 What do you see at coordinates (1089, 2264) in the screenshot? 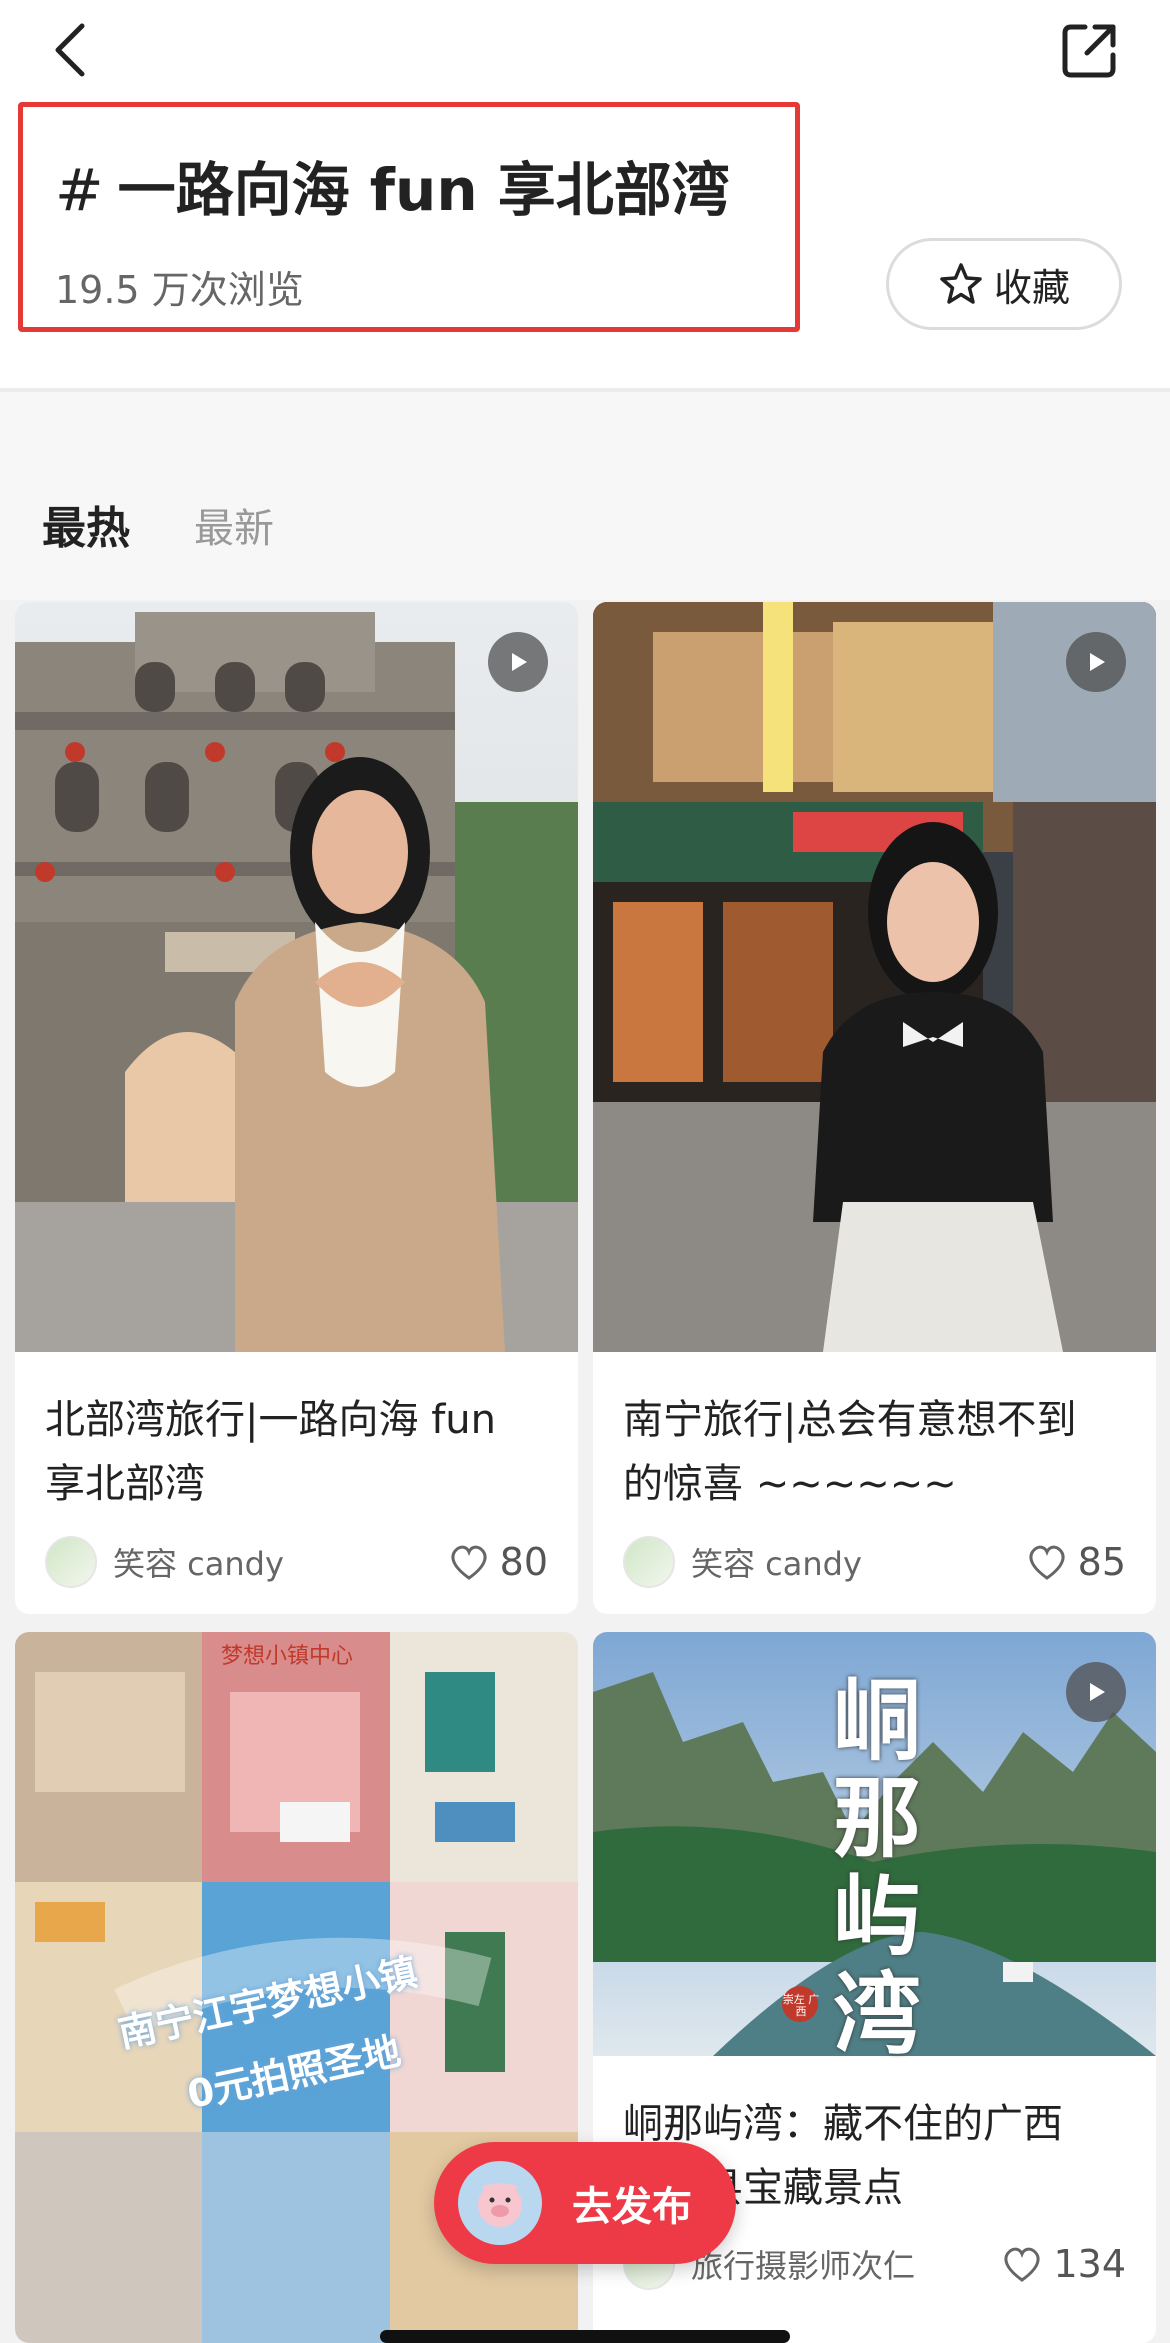
I see `like-count: 134` at bounding box center [1089, 2264].